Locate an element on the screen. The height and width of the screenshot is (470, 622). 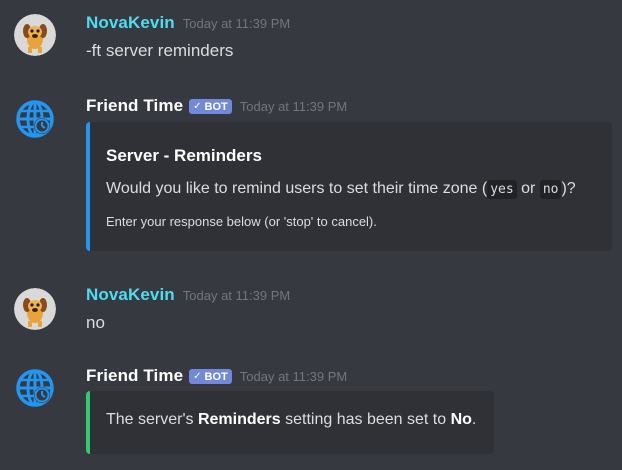
result-suffix: . is located at coordinates (474, 419).